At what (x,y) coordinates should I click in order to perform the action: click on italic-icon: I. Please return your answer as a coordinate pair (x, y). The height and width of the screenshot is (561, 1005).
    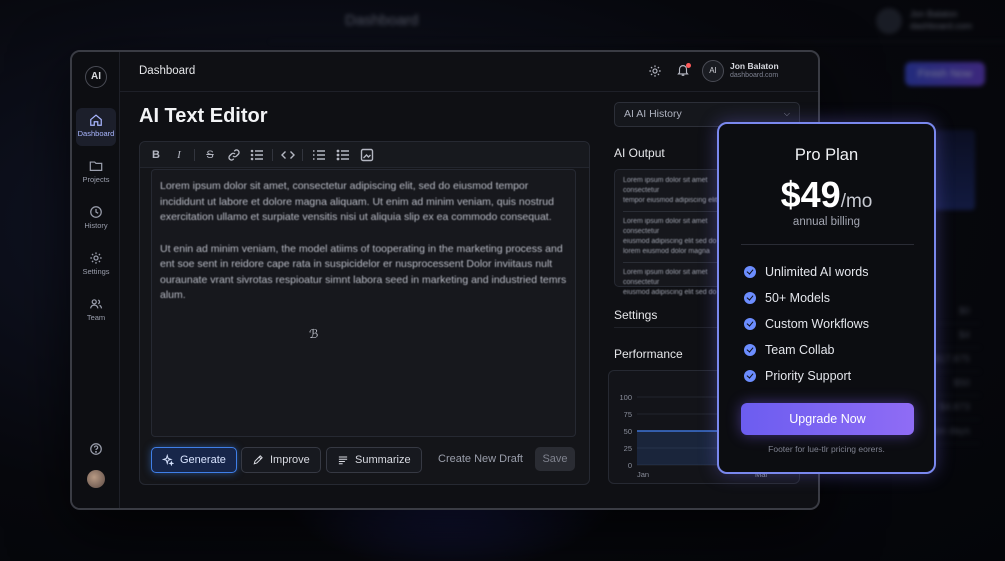
    Looking at the image, I should click on (179, 155).